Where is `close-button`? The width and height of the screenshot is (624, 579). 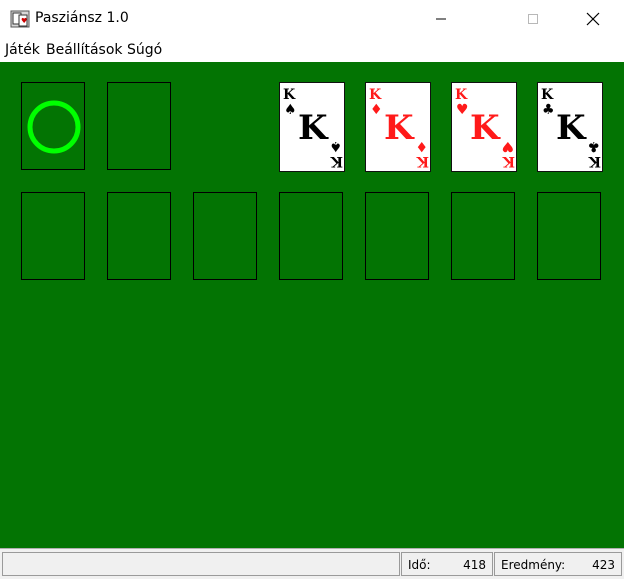 close-button is located at coordinates (593, 19).